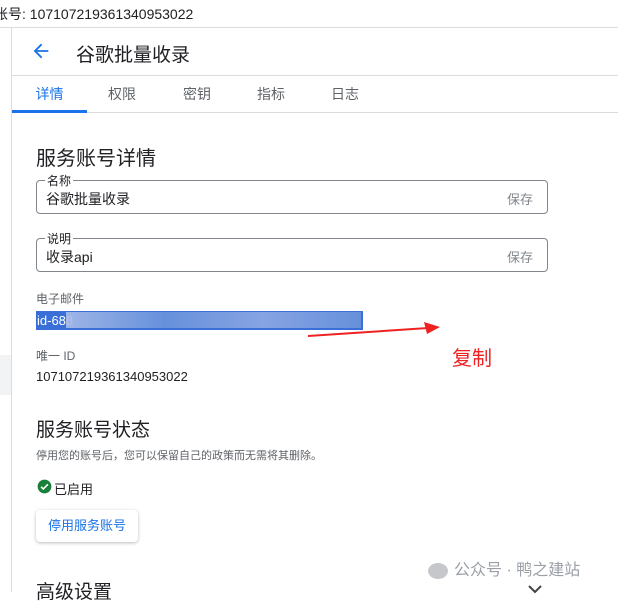  Describe the element at coordinates (292, 251) in the screenshot. I see `description-field: 说明 收录api 保存` at that location.